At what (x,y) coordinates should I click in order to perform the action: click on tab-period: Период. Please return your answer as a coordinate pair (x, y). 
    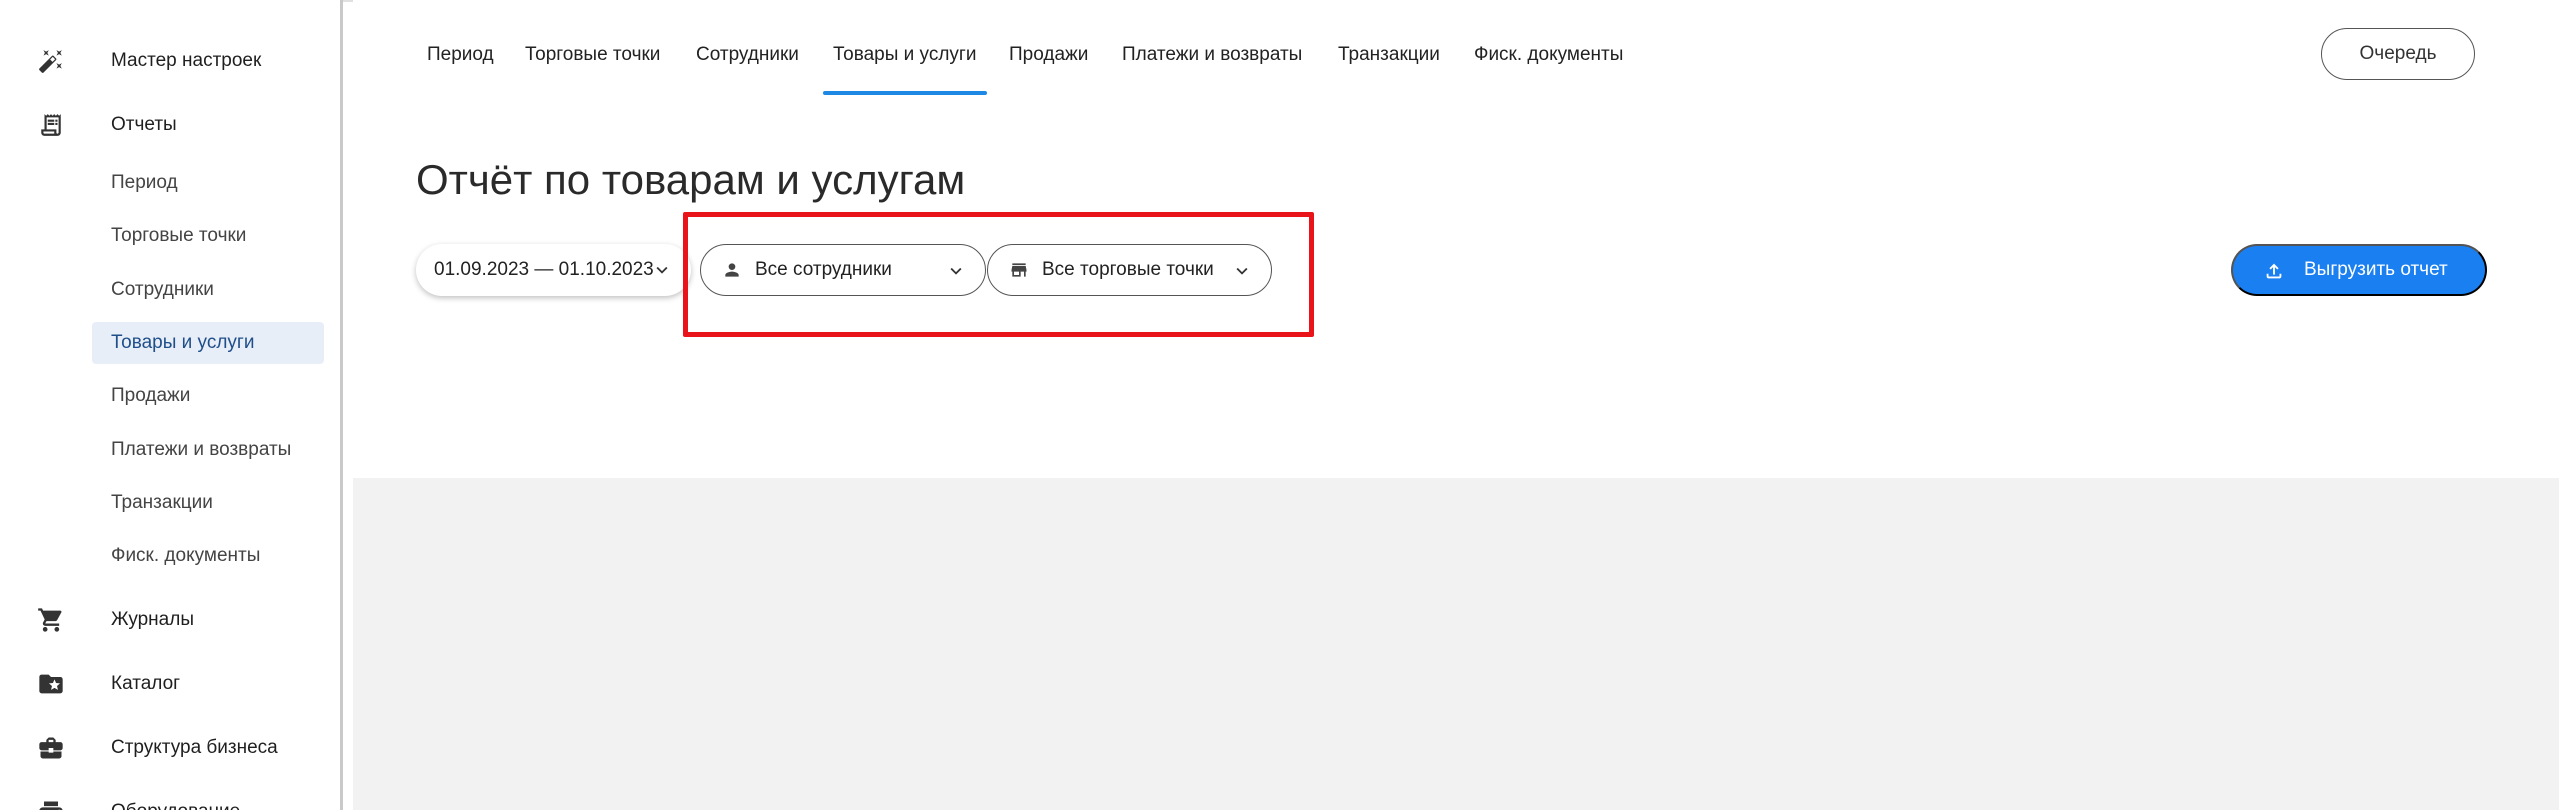
    Looking at the image, I should click on (460, 55).